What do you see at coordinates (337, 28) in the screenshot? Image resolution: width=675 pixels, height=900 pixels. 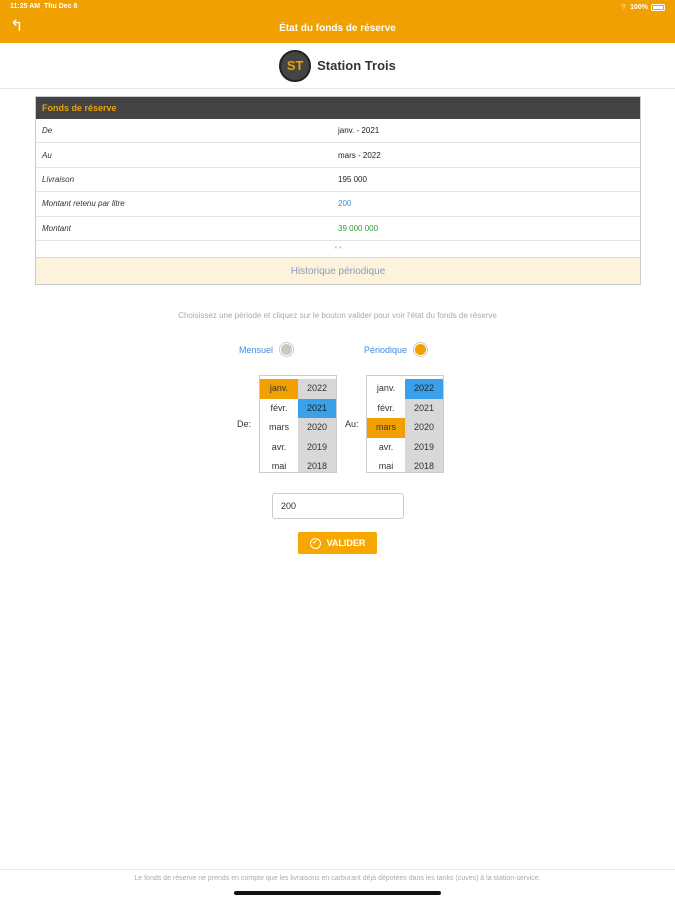 I see `page-title: État du fonds de réserve` at bounding box center [337, 28].